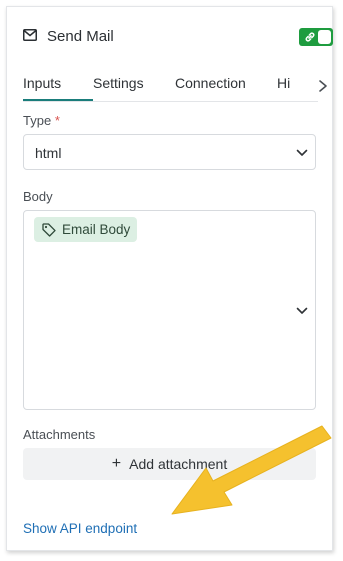 The height and width of the screenshot is (561, 343). I want to click on add-attachment-label: Add attachment, so click(178, 464).